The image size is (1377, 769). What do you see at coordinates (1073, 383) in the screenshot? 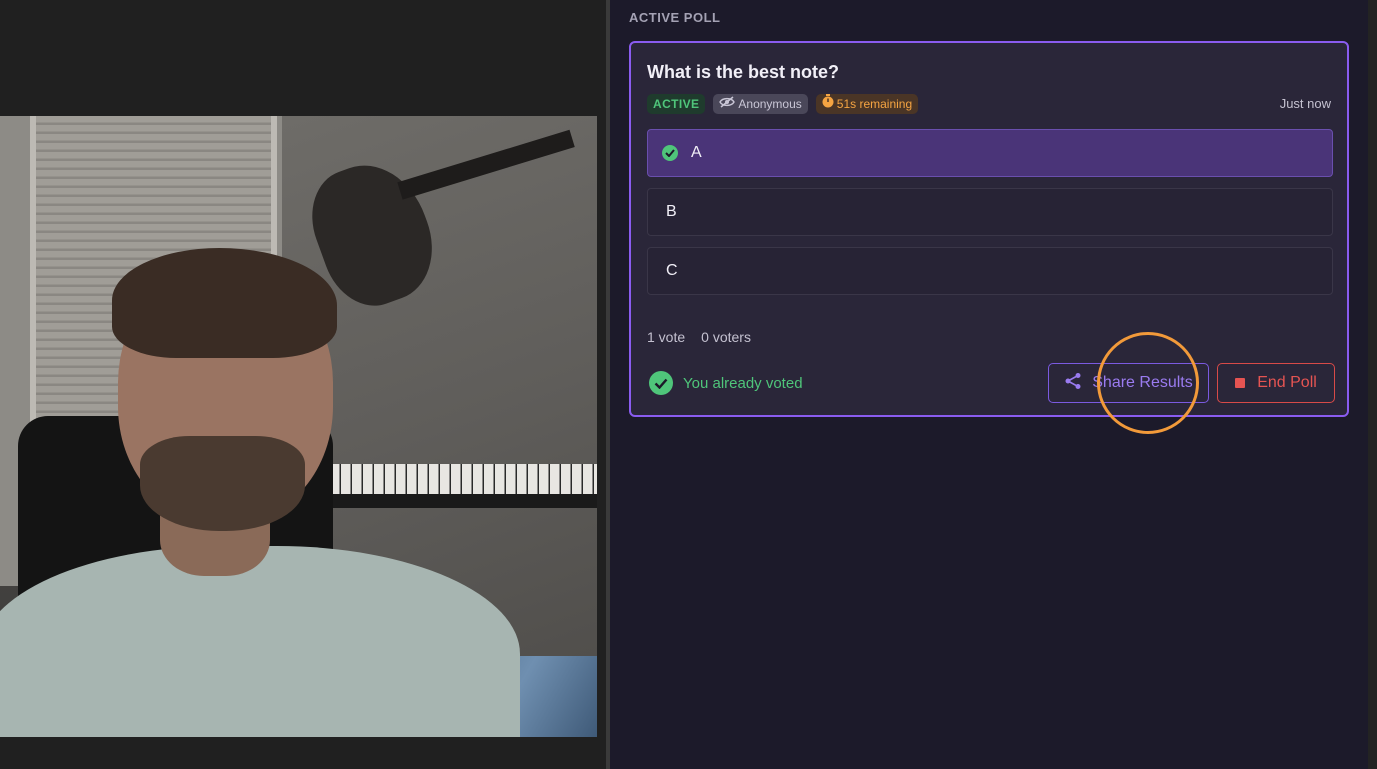
I see `share-icon` at bounding box center [1073, 383].